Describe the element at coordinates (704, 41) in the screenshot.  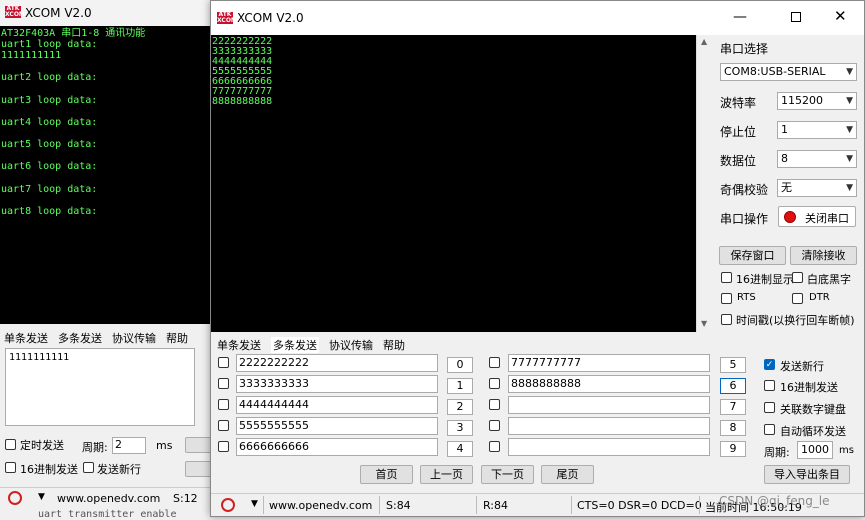
I see `scroll-up-icon: ▲` at that location.